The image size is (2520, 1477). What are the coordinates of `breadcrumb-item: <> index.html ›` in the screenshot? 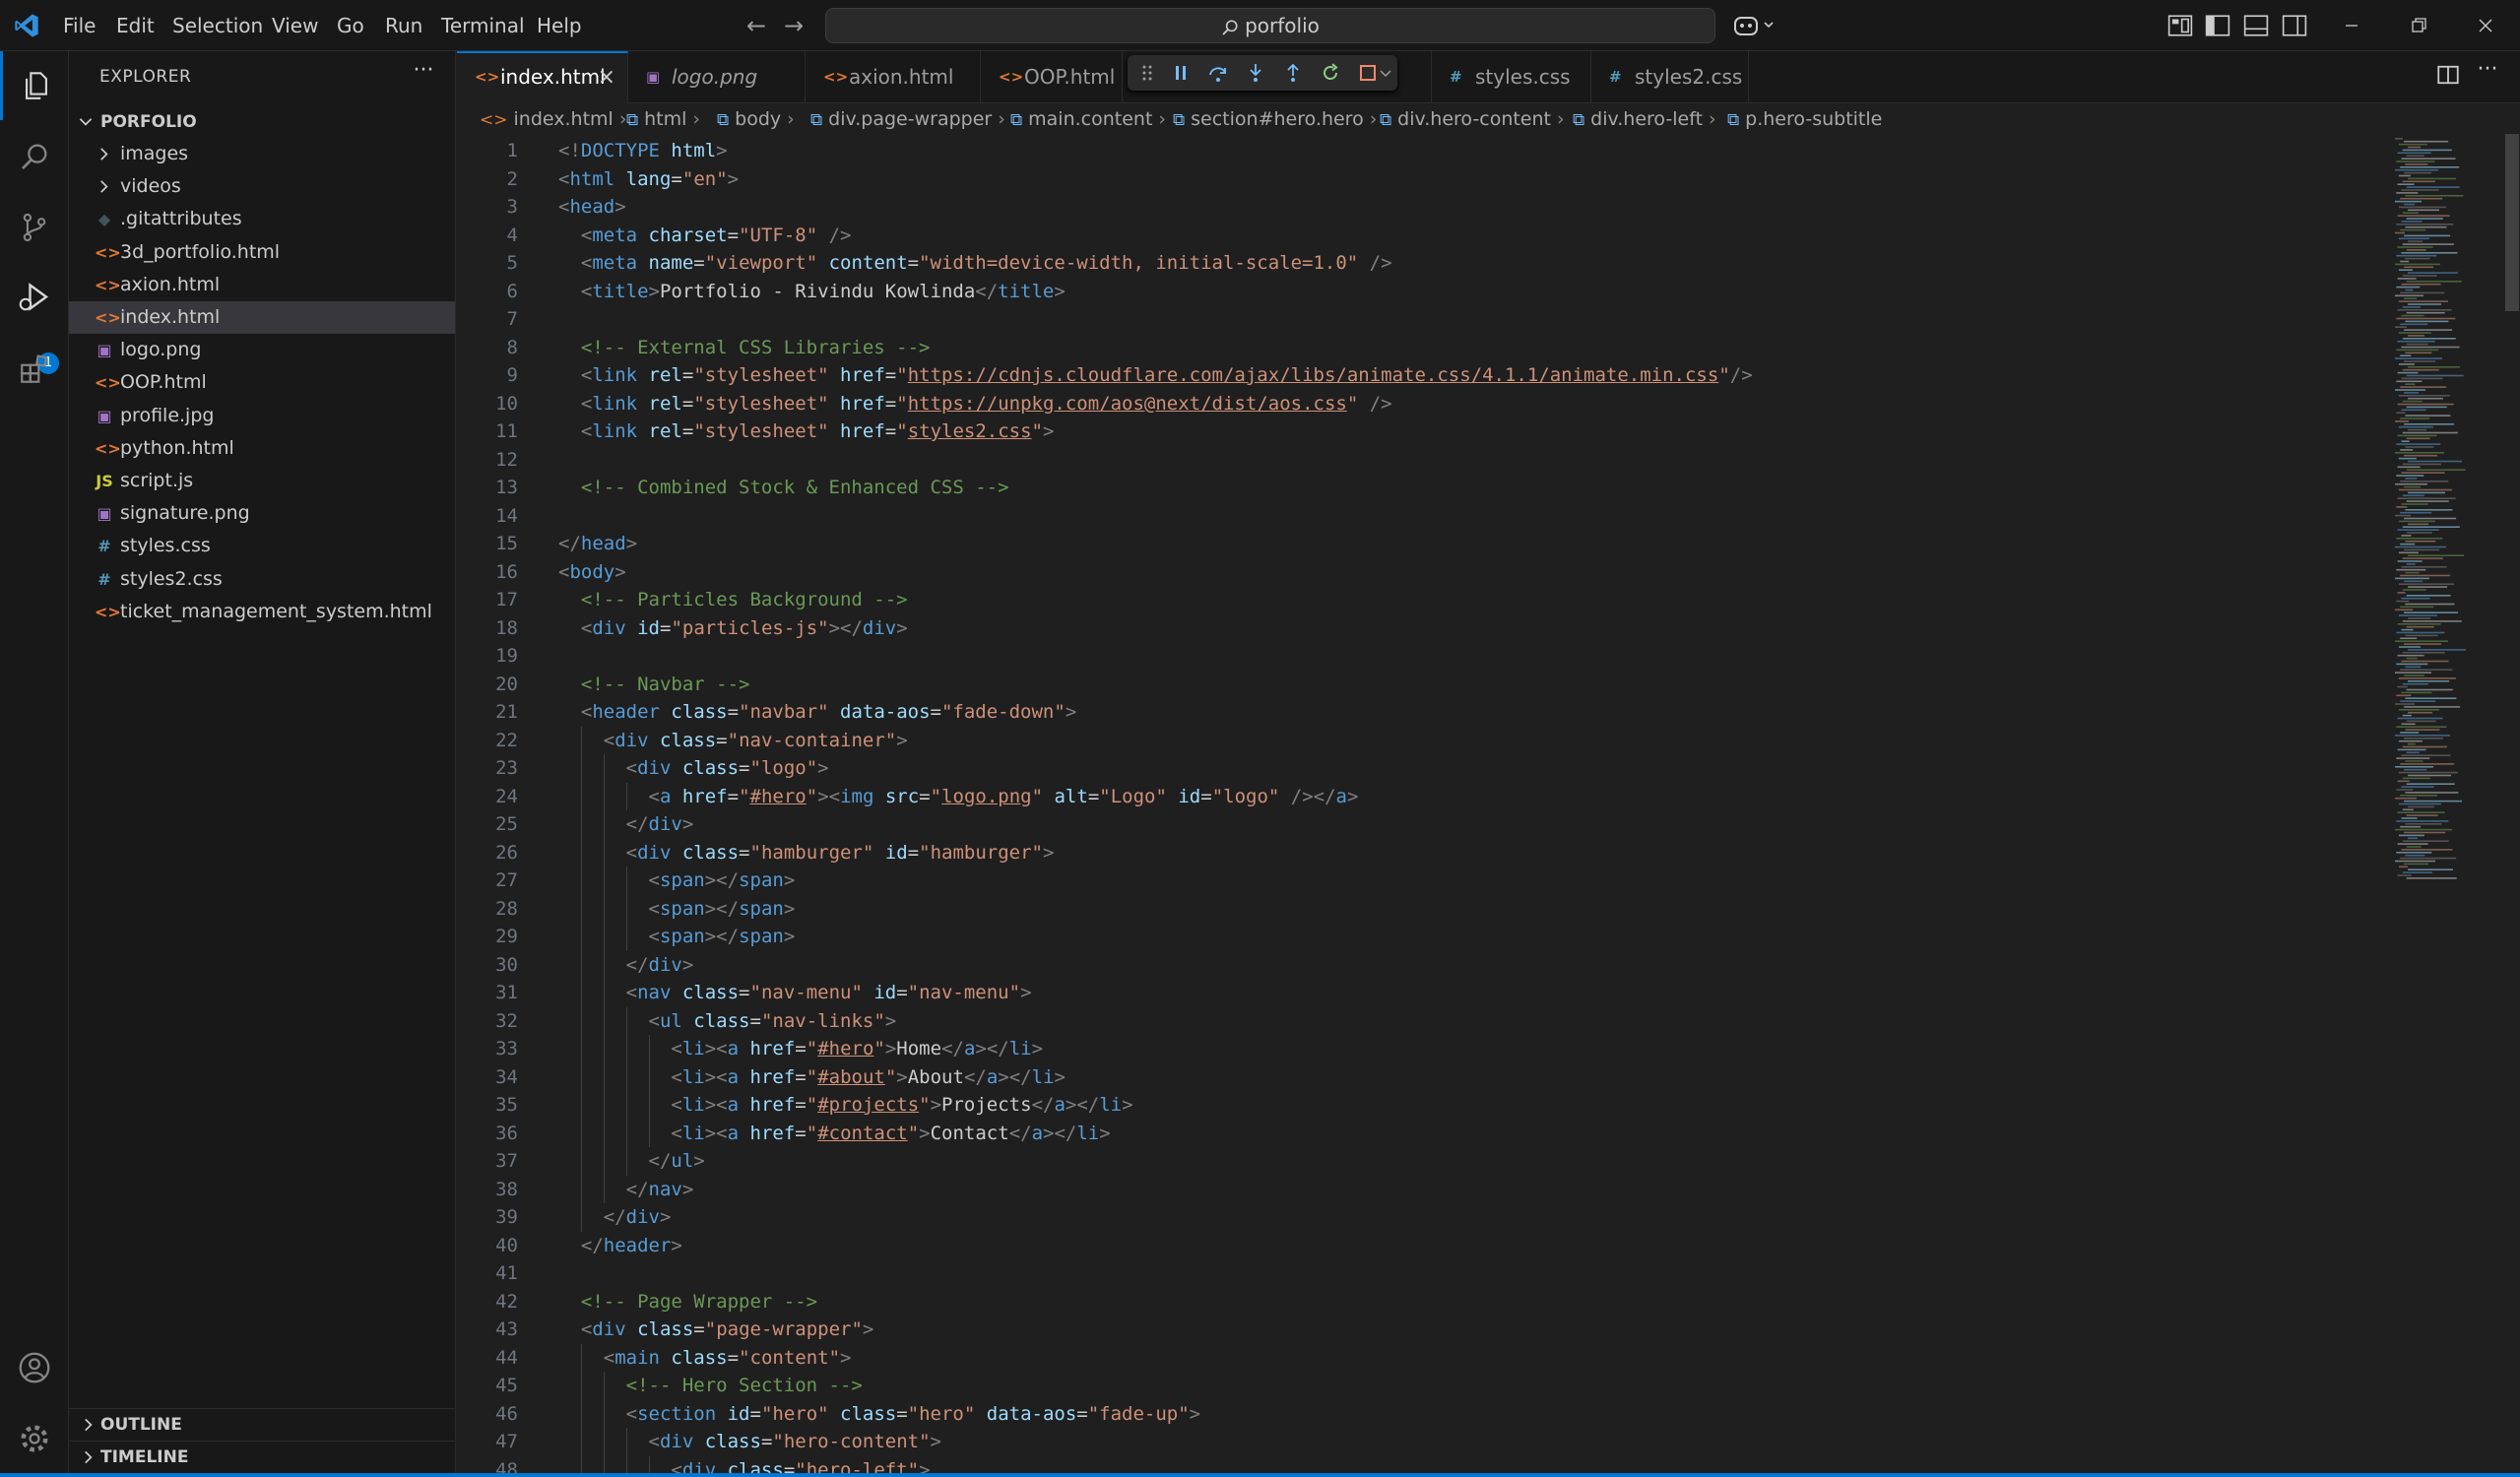 It's located at (553, 120).